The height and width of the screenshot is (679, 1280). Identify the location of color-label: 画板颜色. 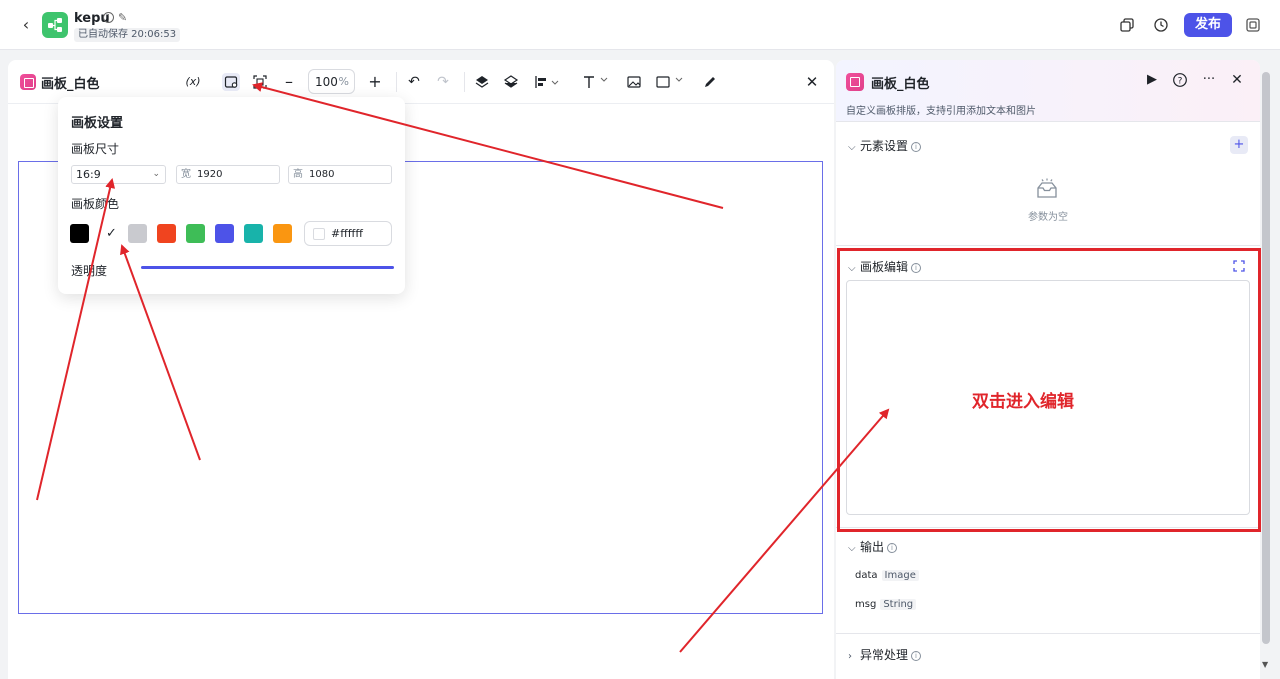
(95, 204).